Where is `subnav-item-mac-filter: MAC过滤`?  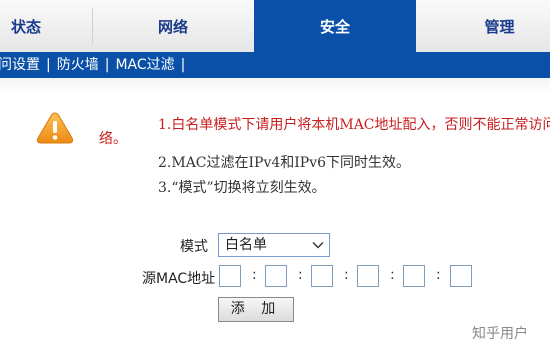
subnav-item-mac-filter: MAC过滤 is located at coordinates (144, 65).